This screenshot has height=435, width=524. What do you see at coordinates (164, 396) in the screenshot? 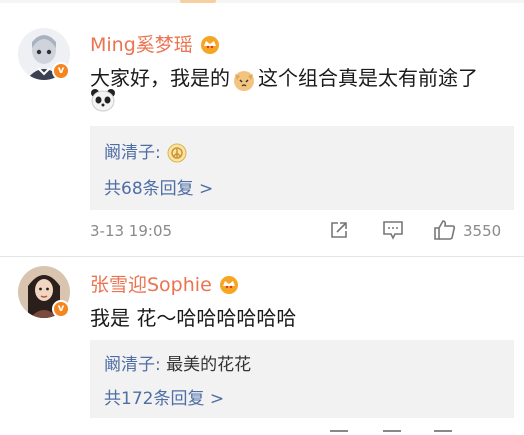
I see `more-replies-link: 共172条回复 >` at bounding box center [164, 396].